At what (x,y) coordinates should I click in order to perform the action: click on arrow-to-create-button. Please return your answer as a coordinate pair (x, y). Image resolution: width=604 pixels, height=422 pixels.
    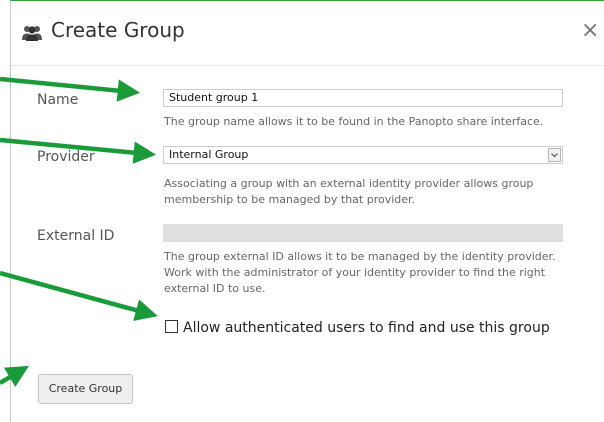
    Looking at the image, I should click on (14, 376).